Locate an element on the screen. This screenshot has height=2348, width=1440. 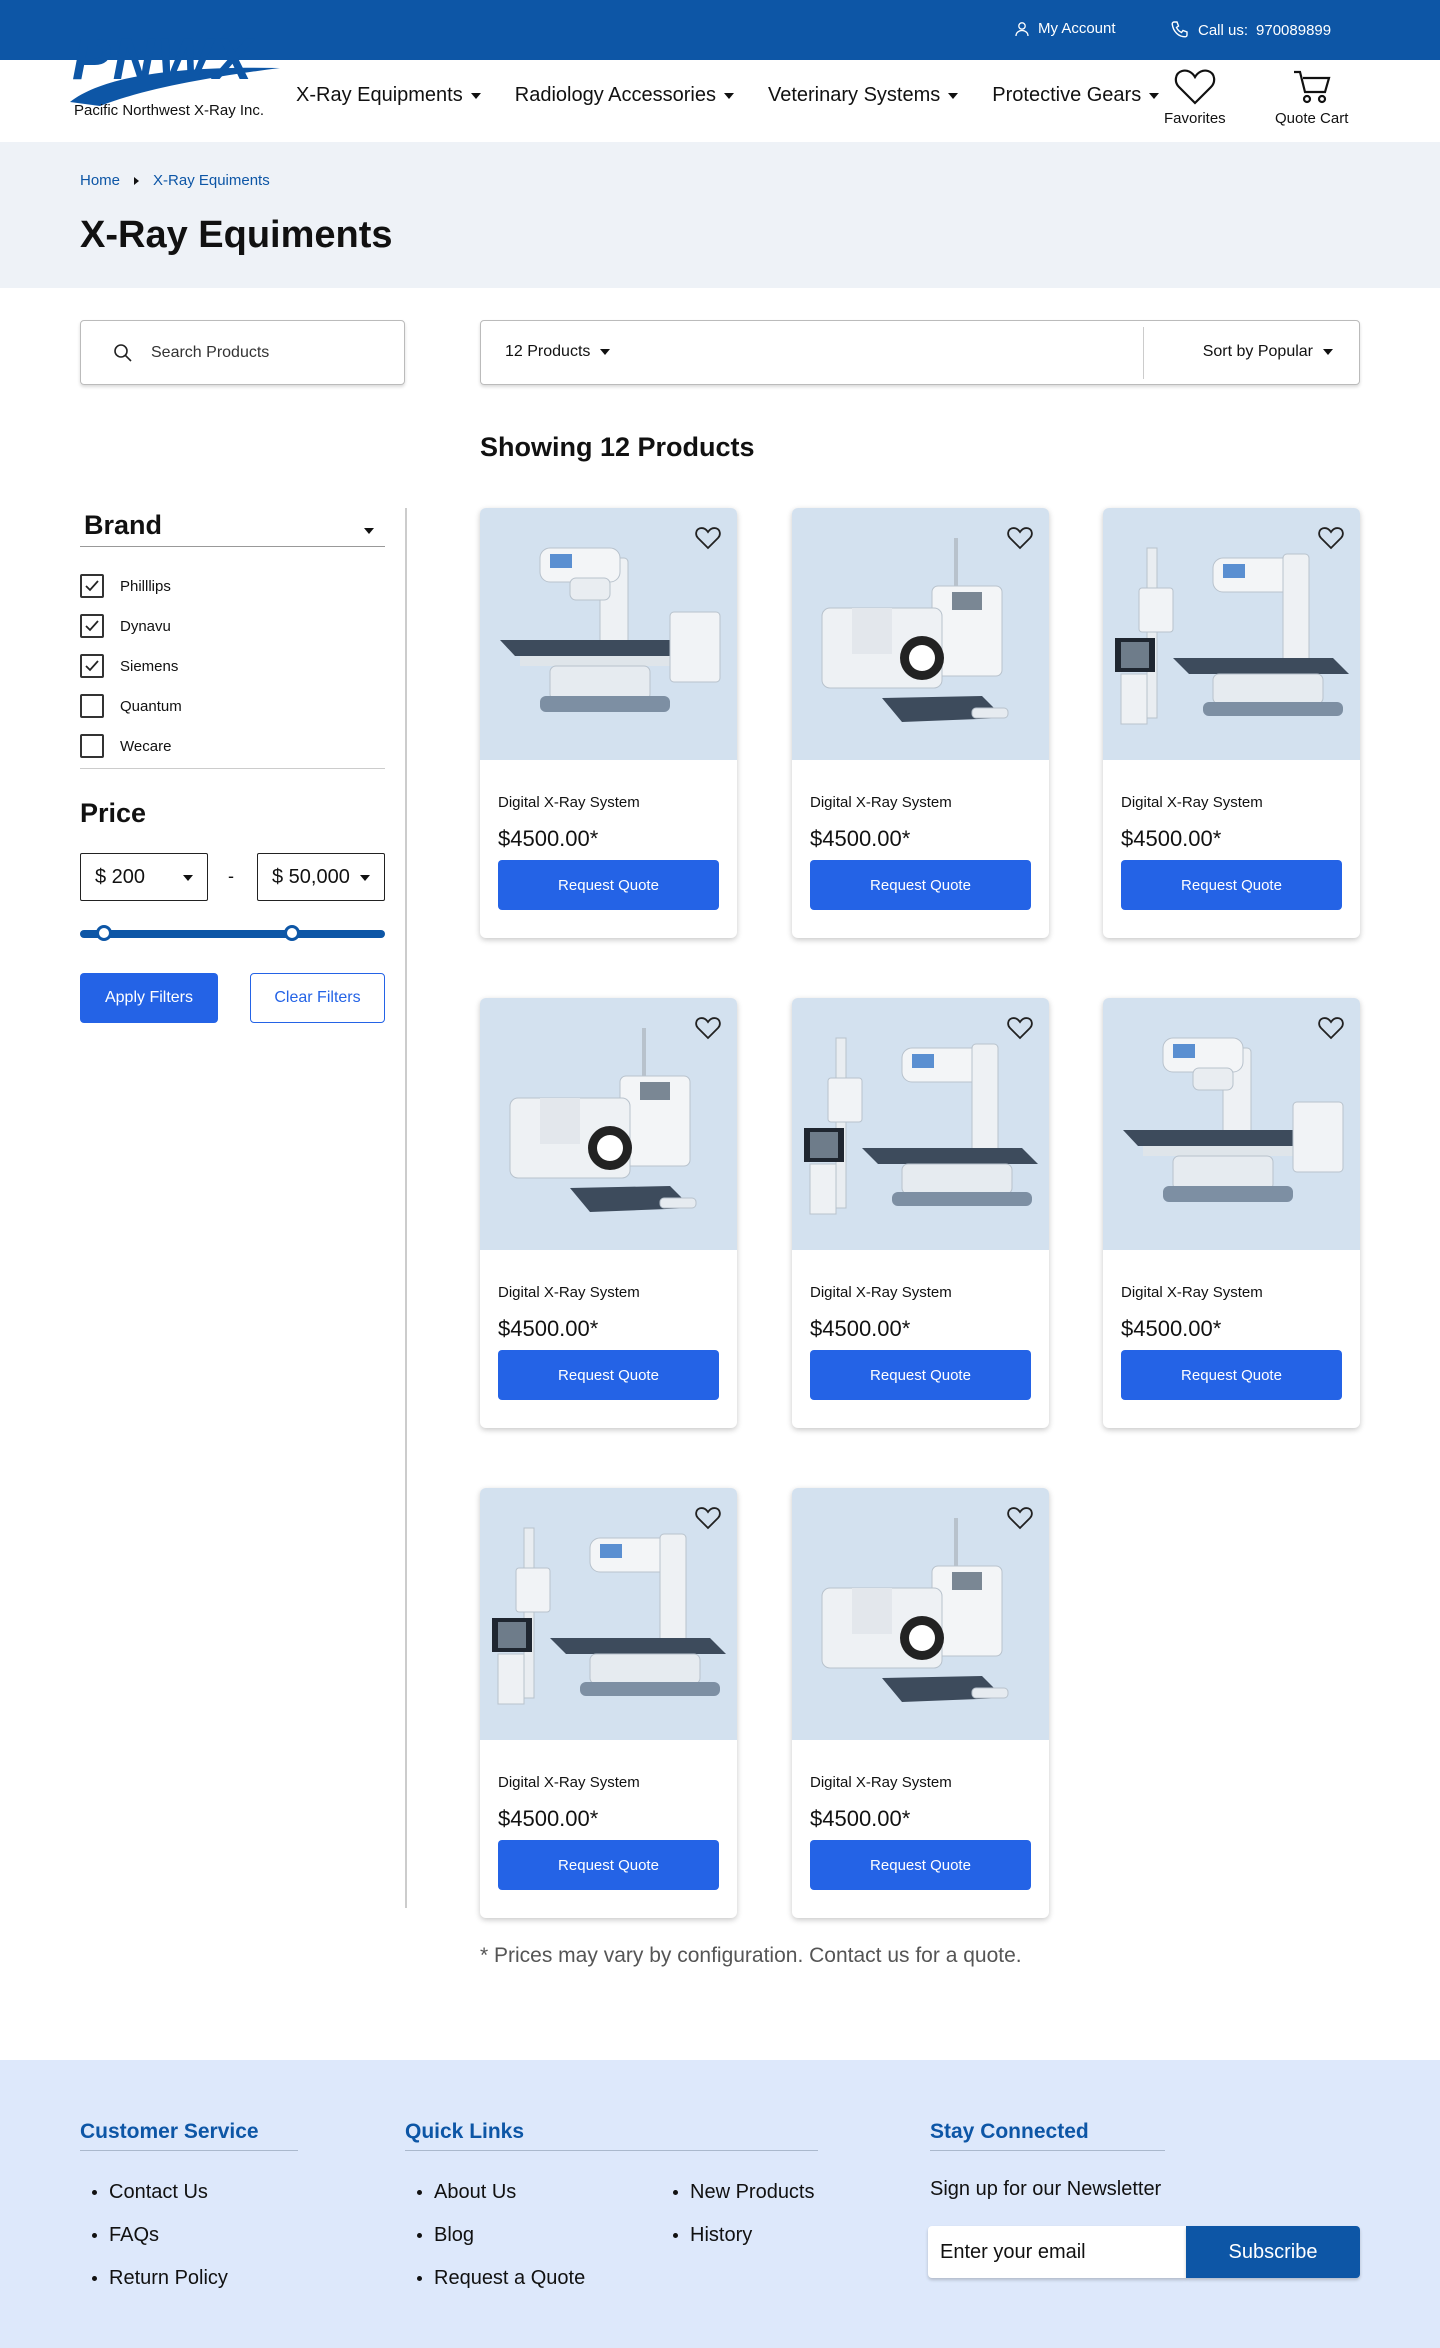
brand-option-label: Siemens is located at coordinates (149, 666).